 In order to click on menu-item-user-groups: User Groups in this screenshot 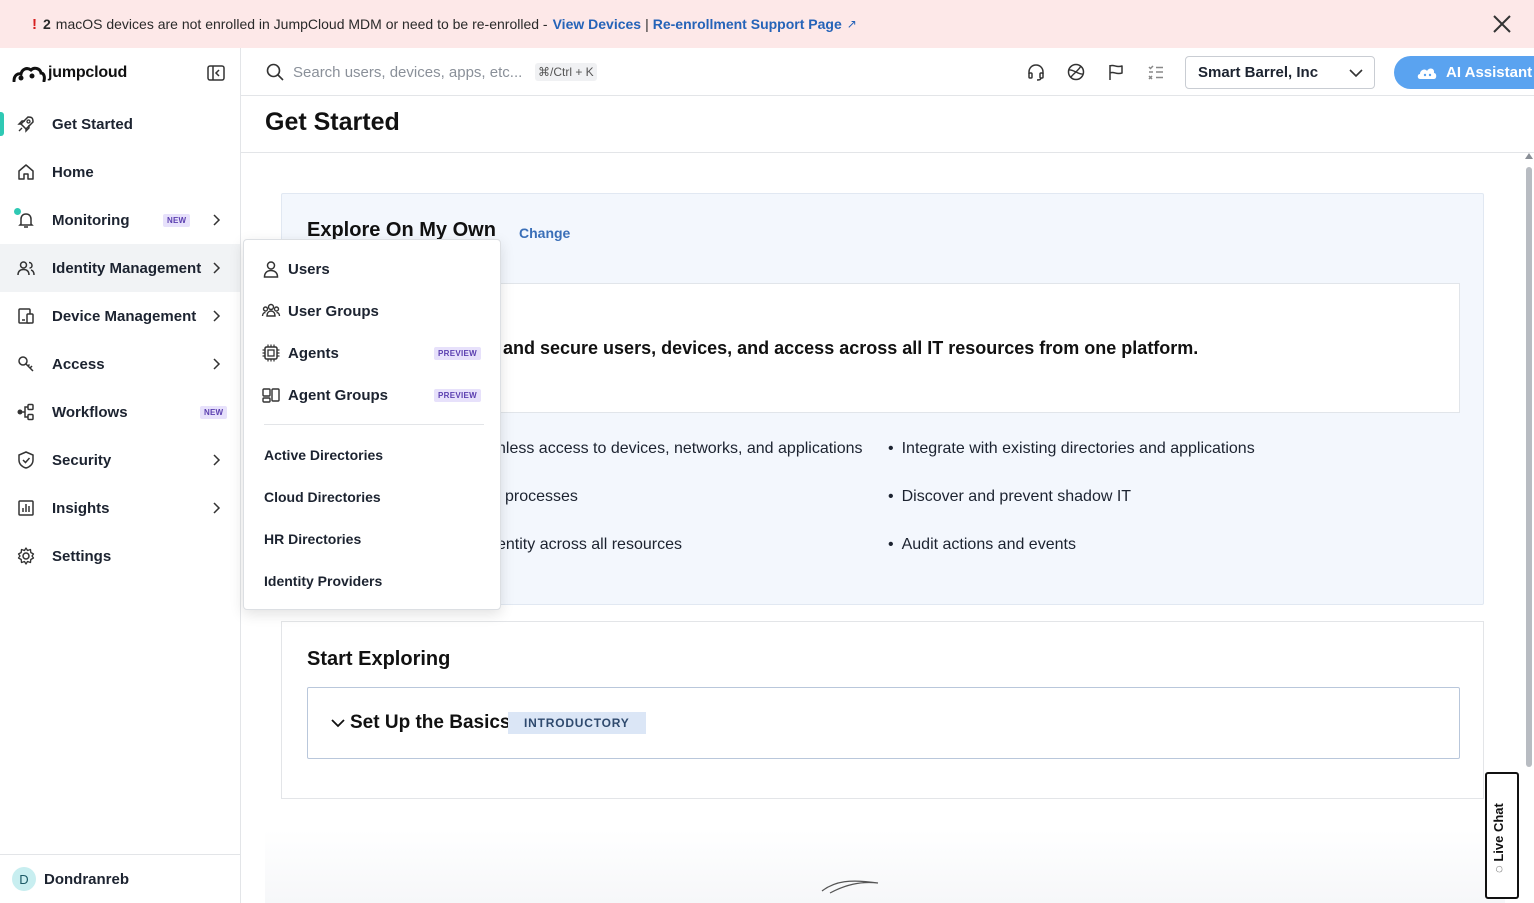, I will do `click(372, 311)`.